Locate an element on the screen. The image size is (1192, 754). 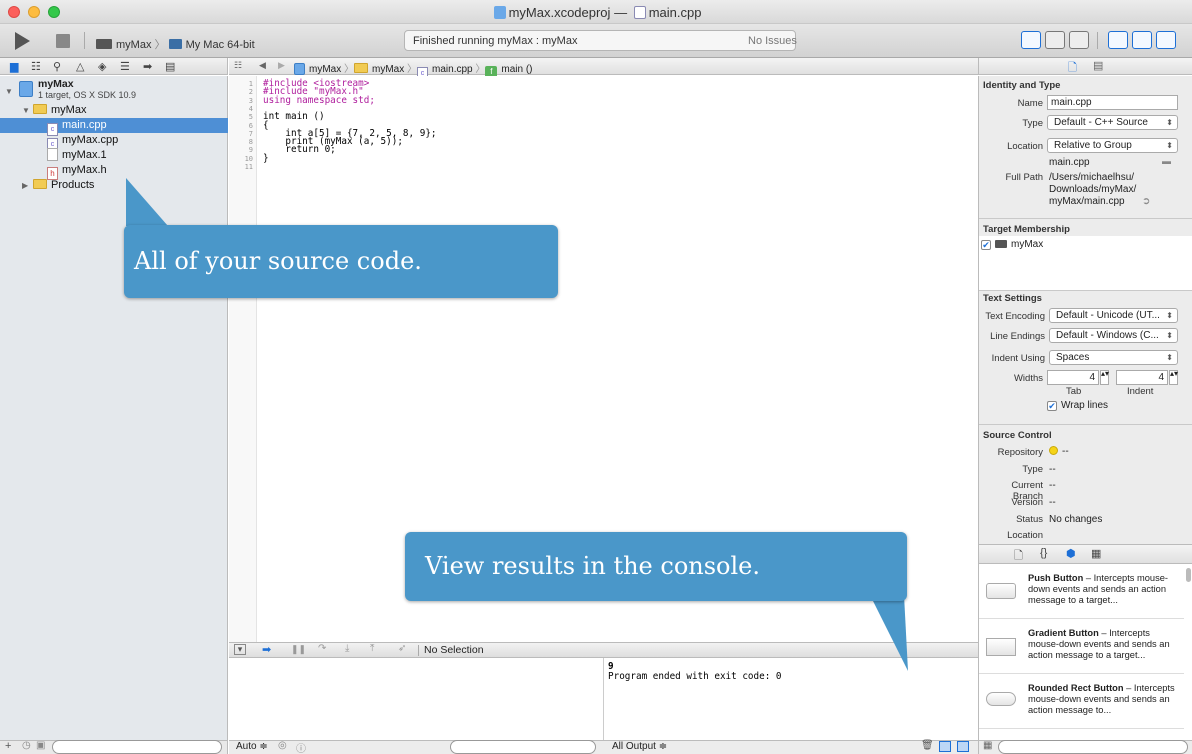
back-icon: ◀ is located at coordinates (262, 65).